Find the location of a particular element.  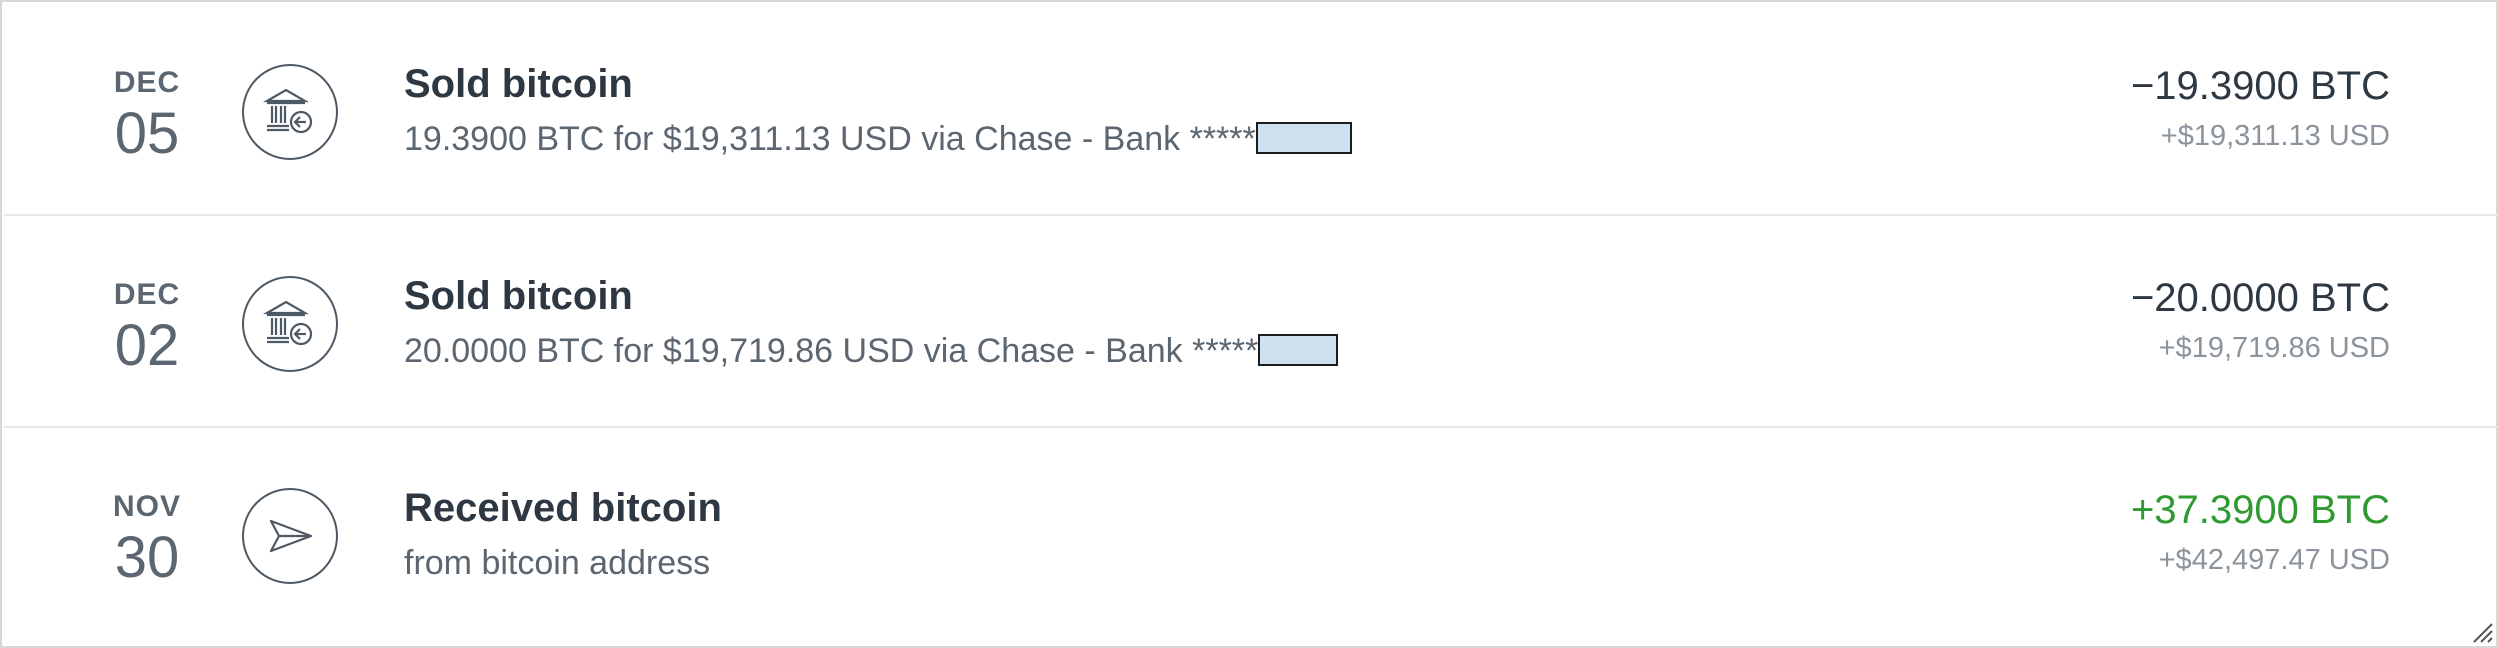

btc-amount: +37.3900 BTC is located at coordinates (2260, 510).